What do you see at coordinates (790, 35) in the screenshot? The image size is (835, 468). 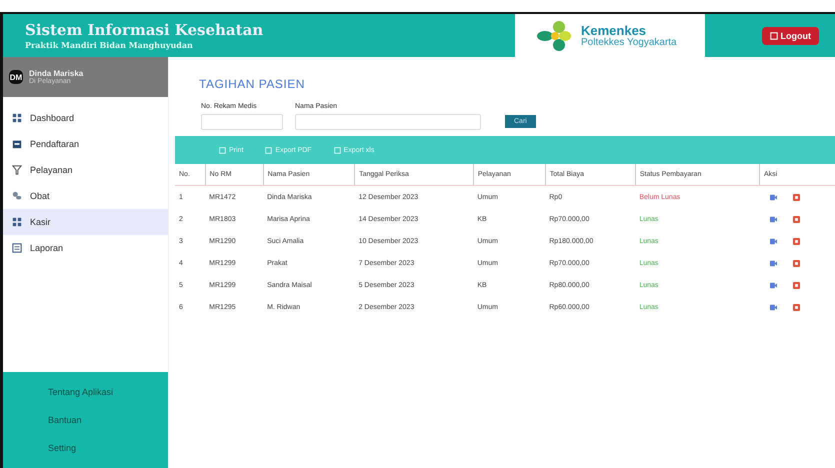 I see `logout-button: Logout` at bounding box center [790, 35].